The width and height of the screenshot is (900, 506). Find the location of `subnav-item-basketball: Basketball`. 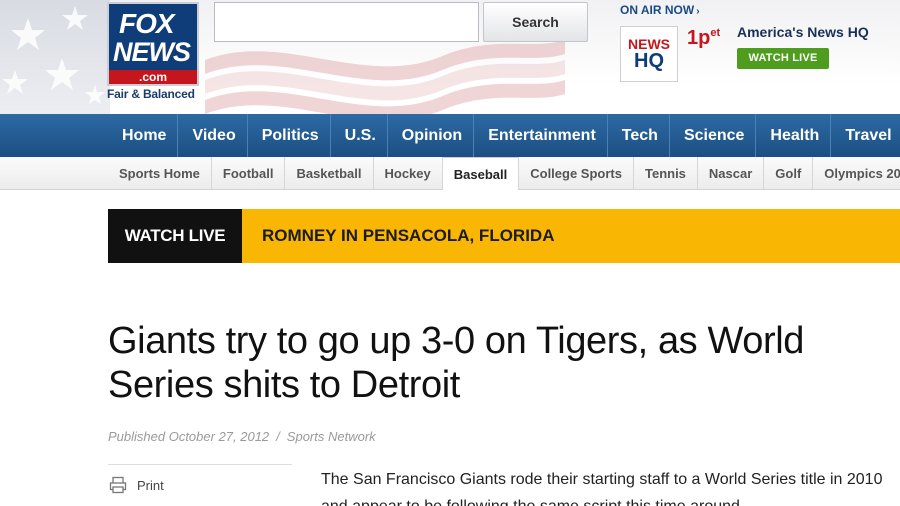

subnav-item-basketball: Basketball is located at coordinates (328, 173).